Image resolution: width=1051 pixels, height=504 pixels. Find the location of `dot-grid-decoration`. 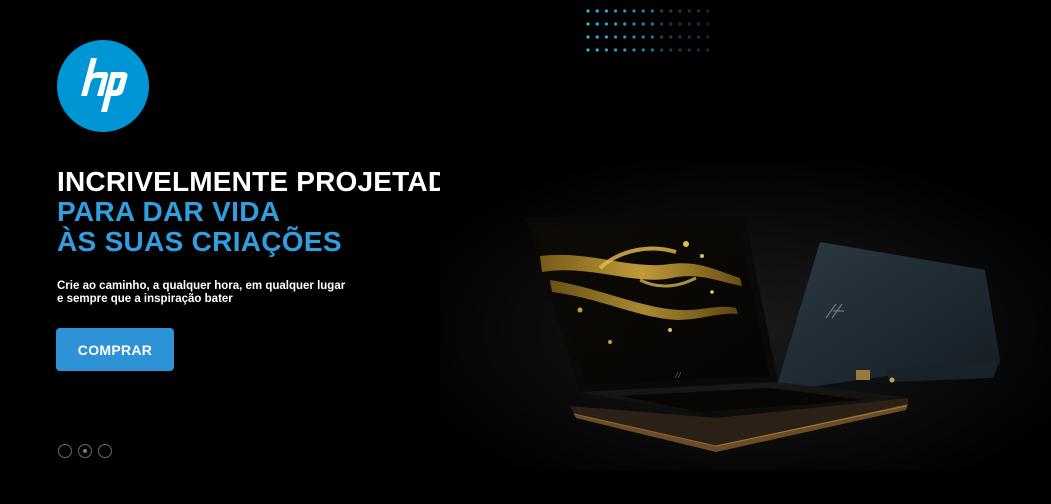

dot-grid-decoration is located at coordinates (648, 30).